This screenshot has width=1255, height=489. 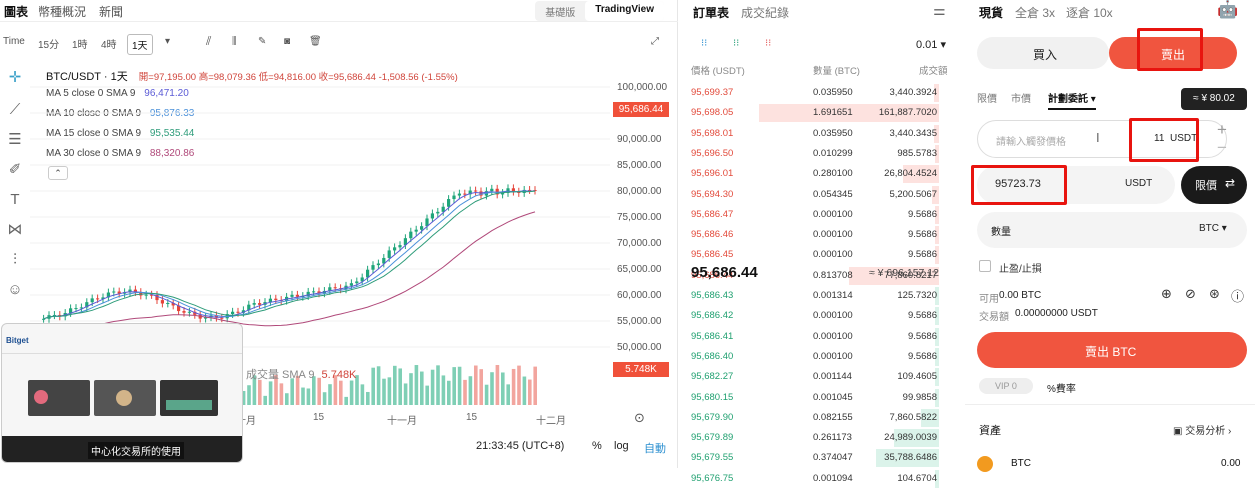 What do you see at coordinates (15, 170) in the screenshot?
I see `brush-icon: ✐` at bounding box center [15, 170].